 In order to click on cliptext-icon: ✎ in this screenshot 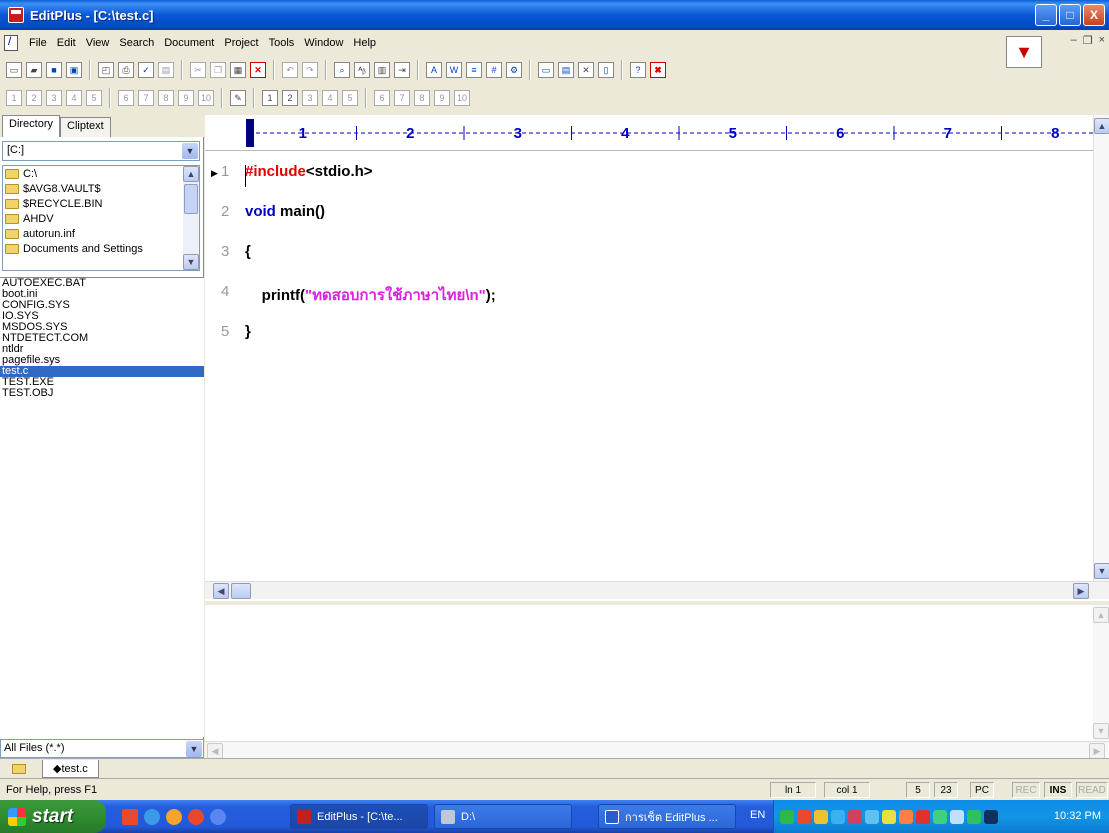, I will do `click(238, 98)`.